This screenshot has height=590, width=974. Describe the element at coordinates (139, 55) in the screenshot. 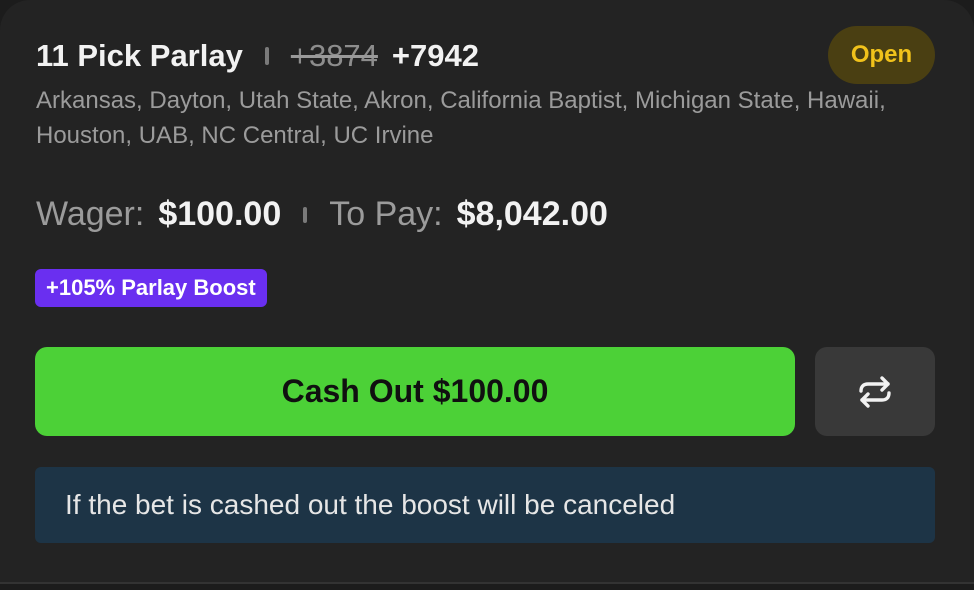

I see `bet-title: 11 Pick Parlay` at that location.